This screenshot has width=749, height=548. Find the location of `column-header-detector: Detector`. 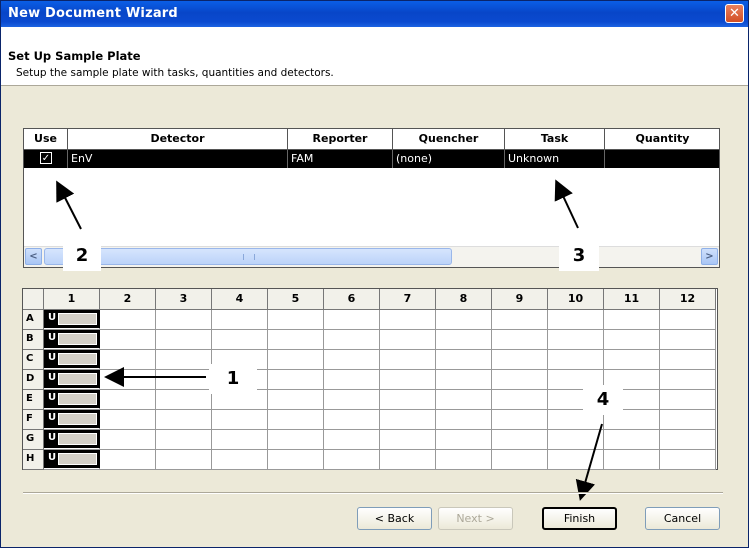

column-header-detector: Detector is located at coordinates (178, 139).